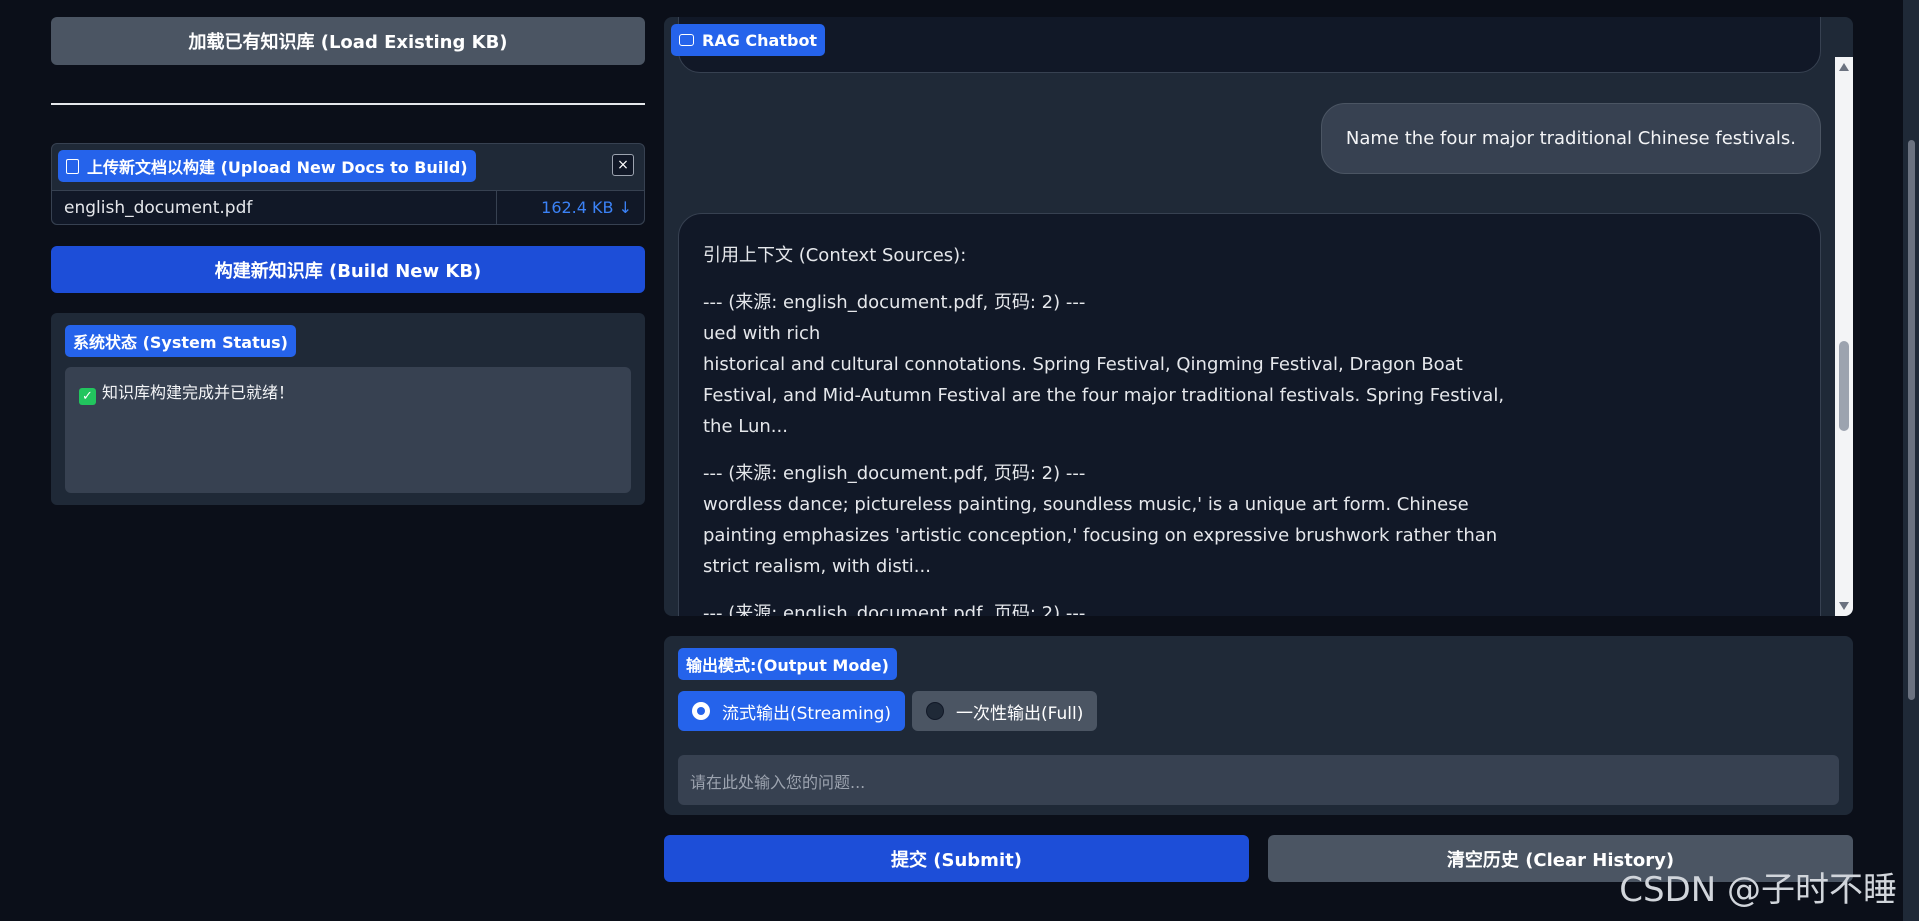 This screenshot has width=1919, height=921. I want to click on radio-selected-icon, so click(701, 711).